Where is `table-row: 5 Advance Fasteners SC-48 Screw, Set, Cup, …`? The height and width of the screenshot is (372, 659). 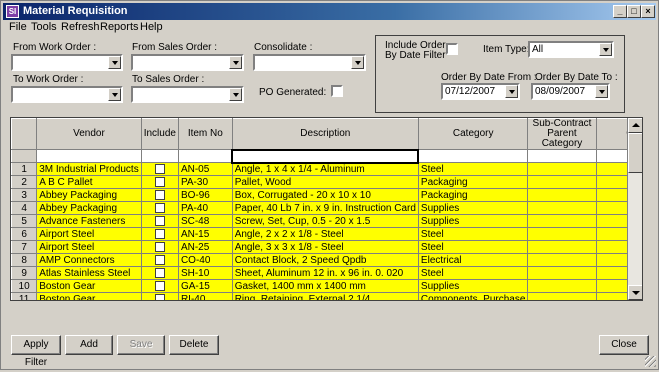 table-row: 5 Advance Fasteners SC-48 Screw, Set, Cup, … is located at coordinates (326, 221).